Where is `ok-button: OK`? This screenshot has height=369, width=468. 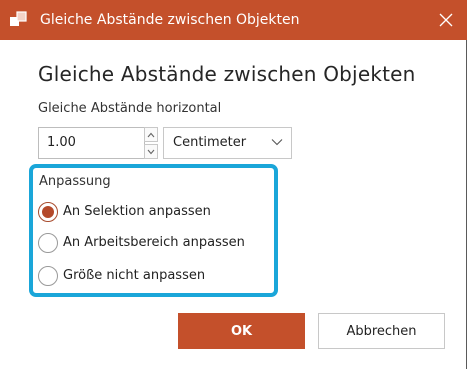
ok-button: OK is located at coordinates (241, 331).